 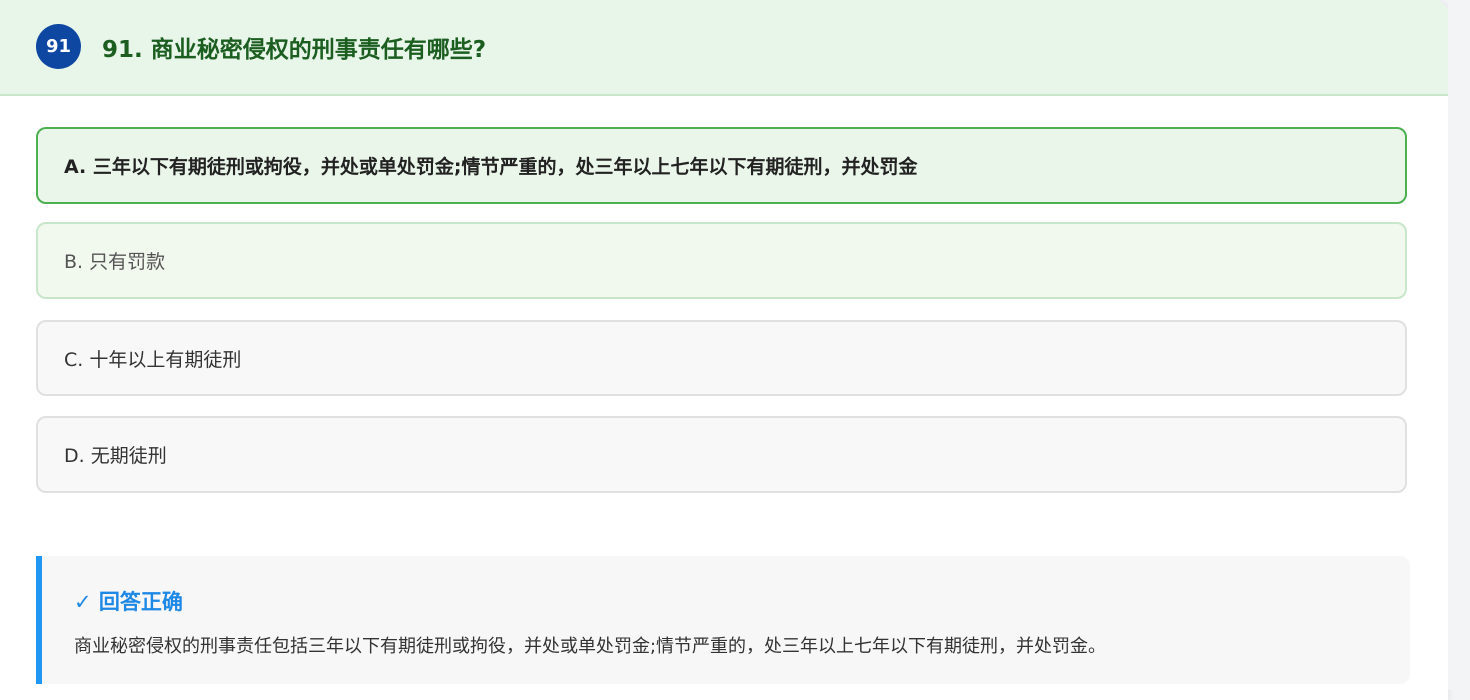 I want to click on page-background-strip, so click(x=1459, y=345).